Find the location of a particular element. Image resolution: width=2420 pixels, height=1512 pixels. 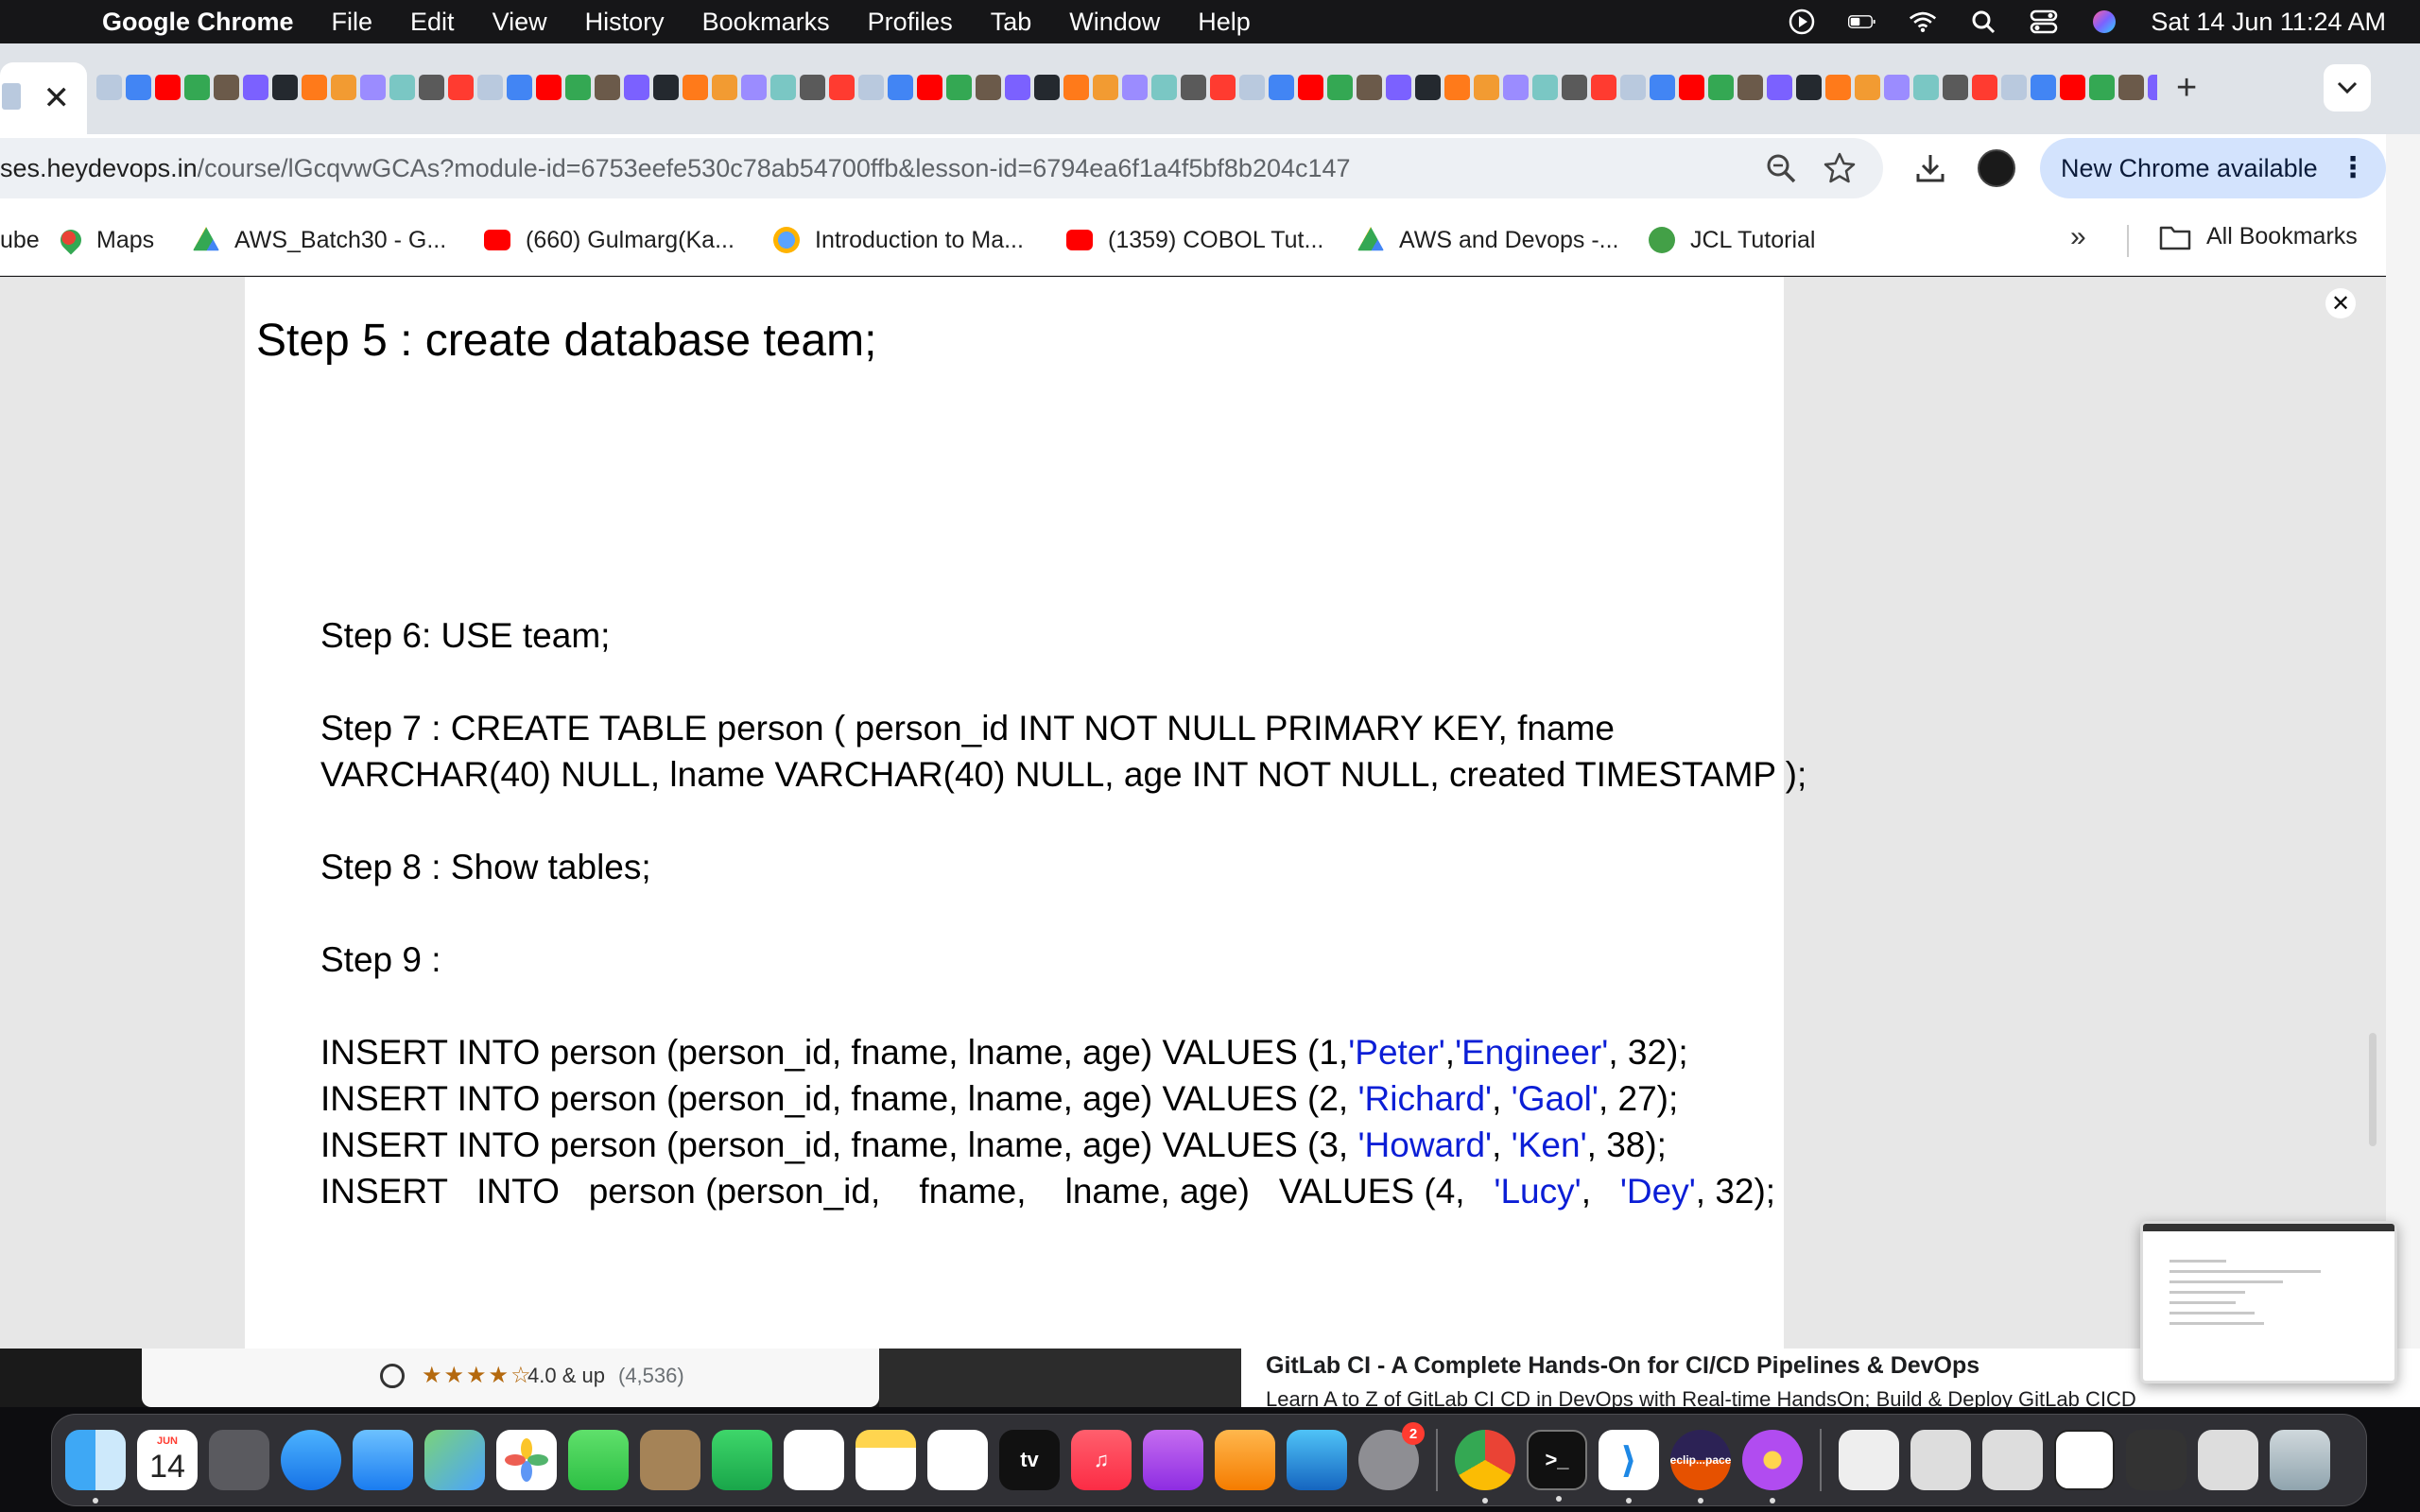

system-settings-icon: 2 is located at coordinates (1391, 1456).